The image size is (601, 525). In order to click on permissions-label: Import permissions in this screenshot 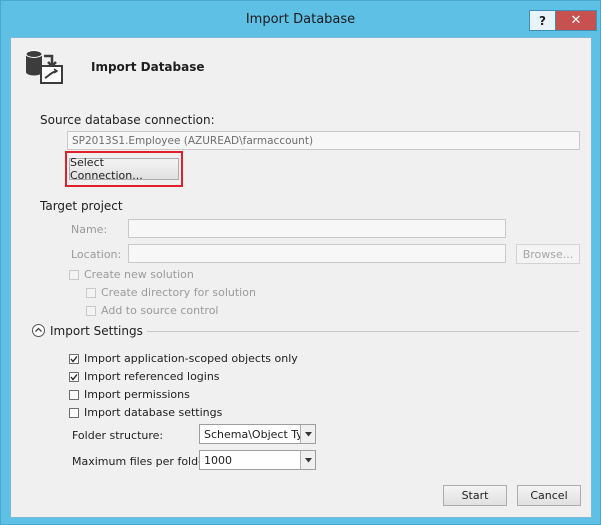, I will do `click(137, 394)`.